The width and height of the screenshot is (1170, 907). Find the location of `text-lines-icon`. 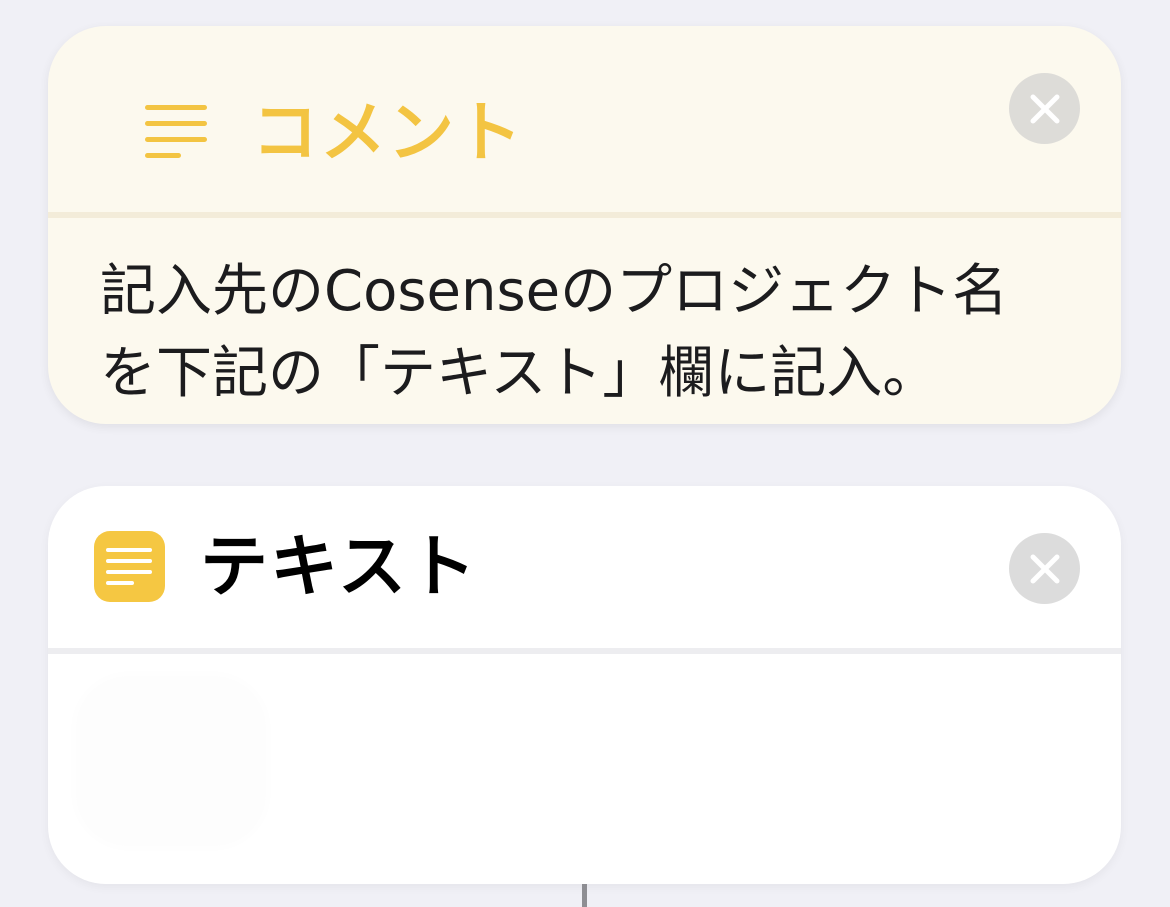

text-lines-icon is located at coordinates (176, 131).